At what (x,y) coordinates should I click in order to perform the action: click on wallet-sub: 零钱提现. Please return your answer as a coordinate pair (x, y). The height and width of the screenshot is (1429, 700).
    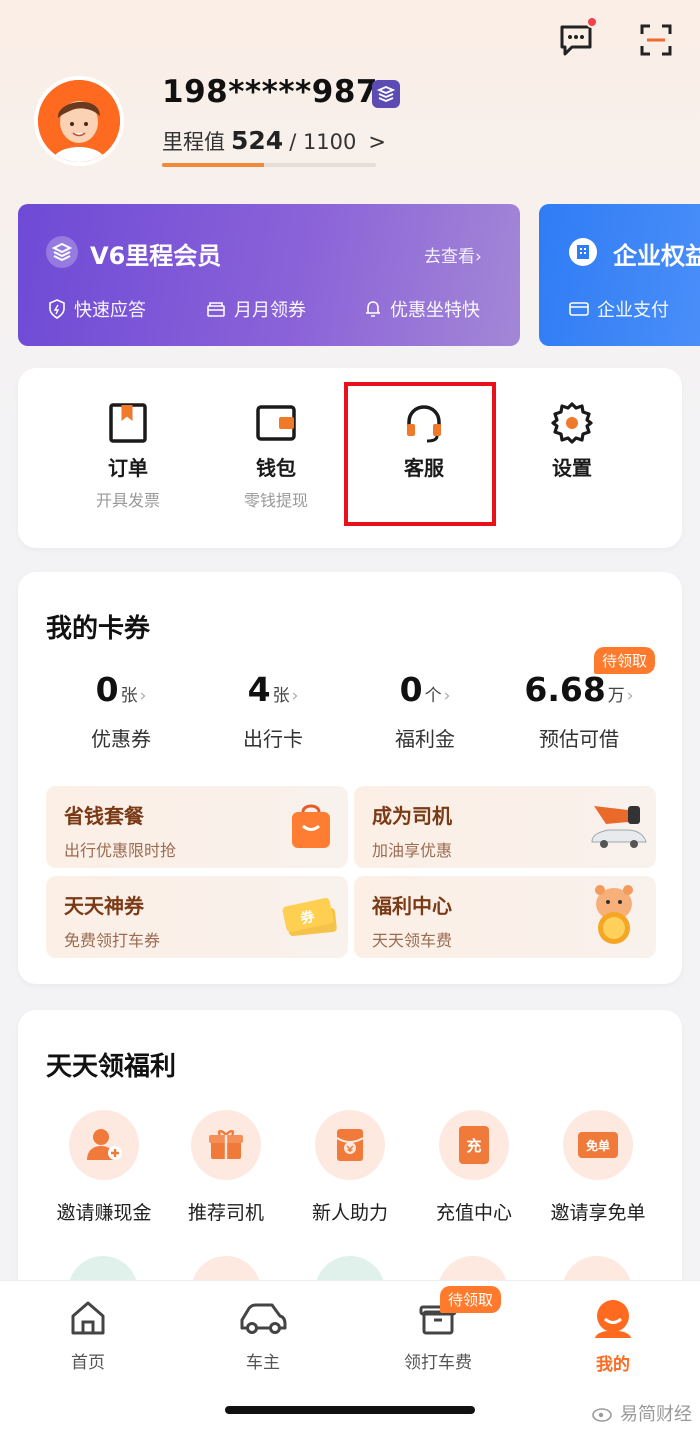
    Looking at the image, I should click on (275, 500).